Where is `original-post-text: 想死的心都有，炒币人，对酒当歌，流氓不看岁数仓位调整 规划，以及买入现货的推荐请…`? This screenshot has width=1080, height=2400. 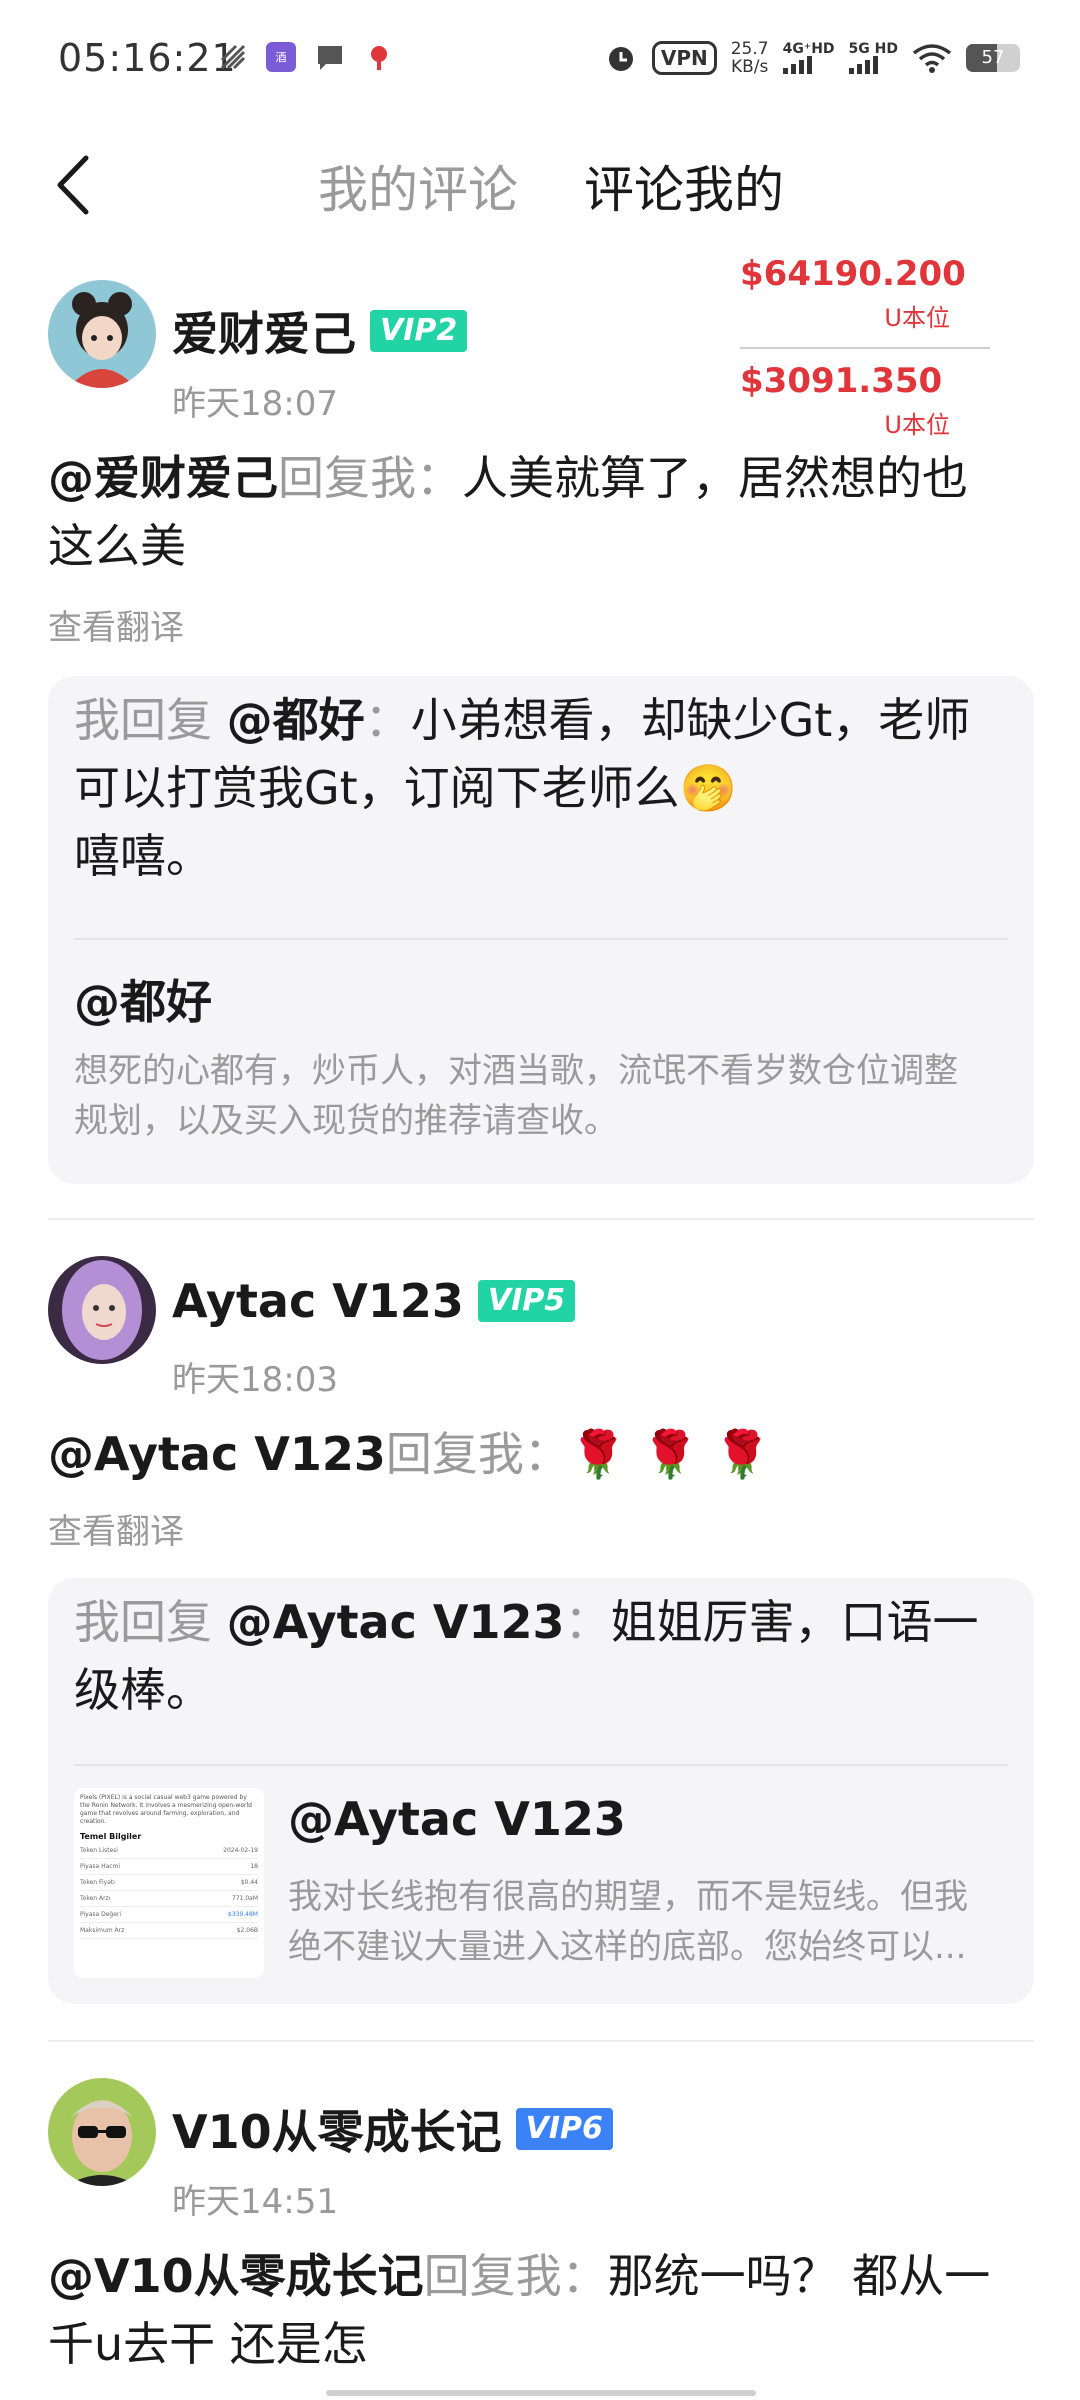 original-post-text: 想死的心都有，炒币人，对酒当歌，流氓不看岁数仓位调整 规划，以及买入现货的推荐请… is located at coordinates (516, 1096).